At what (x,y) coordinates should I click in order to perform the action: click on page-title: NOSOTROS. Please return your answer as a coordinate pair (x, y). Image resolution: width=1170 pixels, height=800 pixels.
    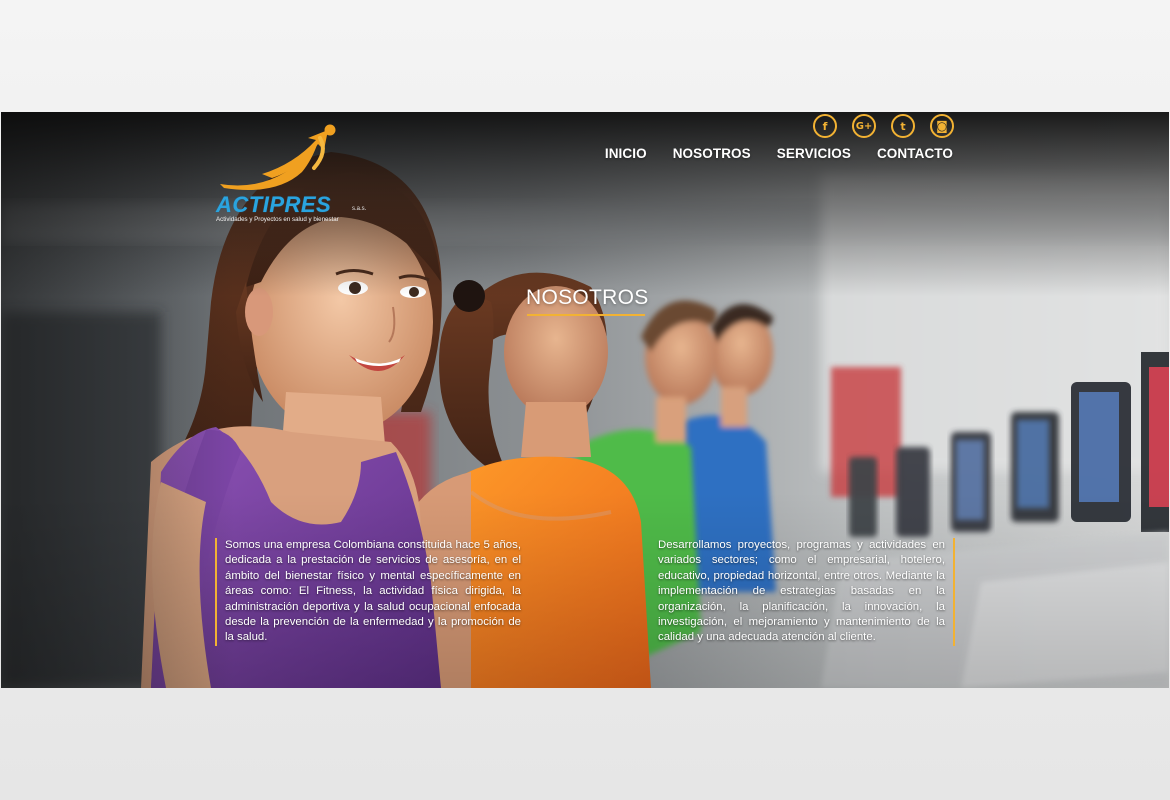
    Looking at the image, I should click on (587, 297).